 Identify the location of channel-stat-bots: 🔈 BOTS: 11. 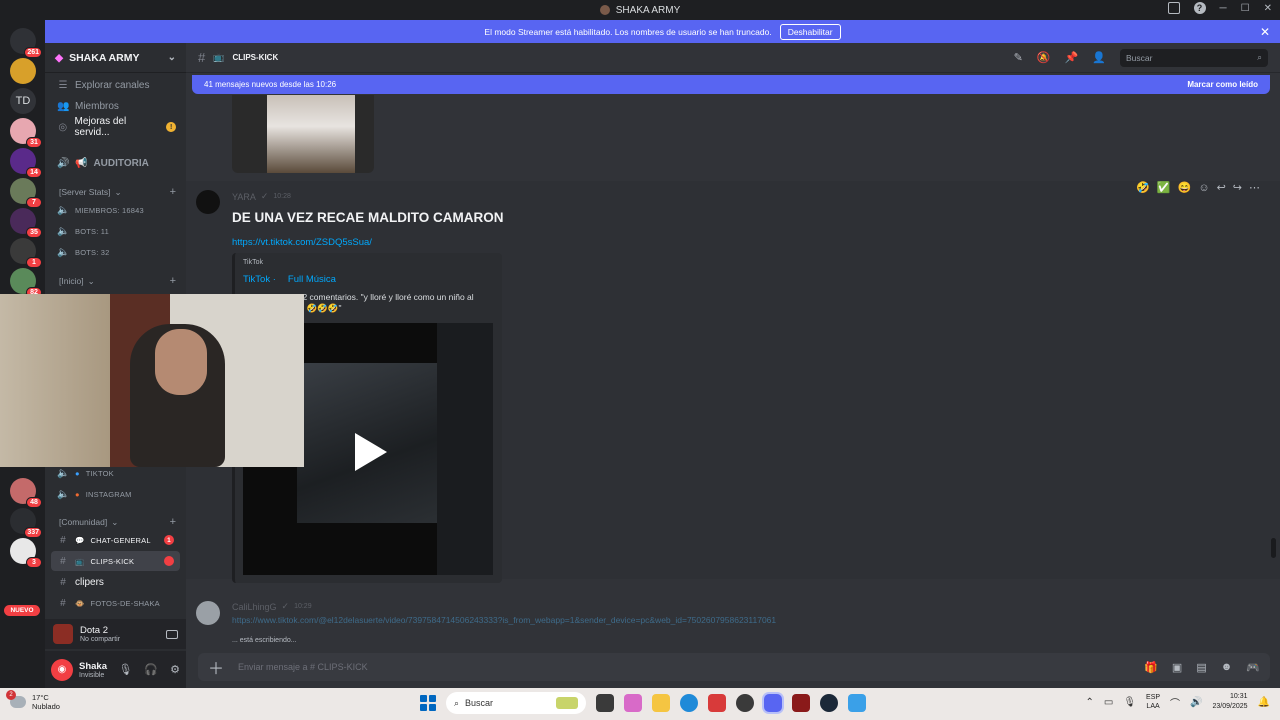
(115, 231).